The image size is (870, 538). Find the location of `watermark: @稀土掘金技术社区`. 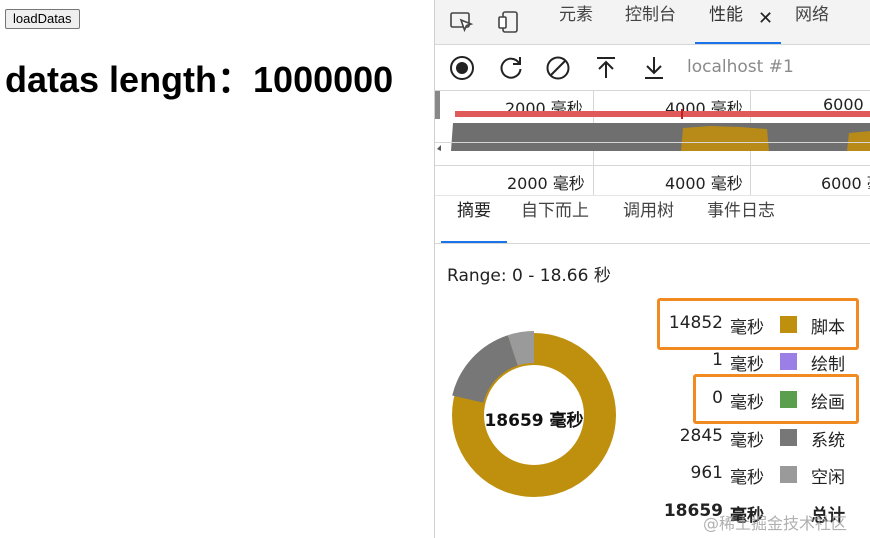

watermark: @稀土掘金技术社区 is located at coordinates (775, 523).